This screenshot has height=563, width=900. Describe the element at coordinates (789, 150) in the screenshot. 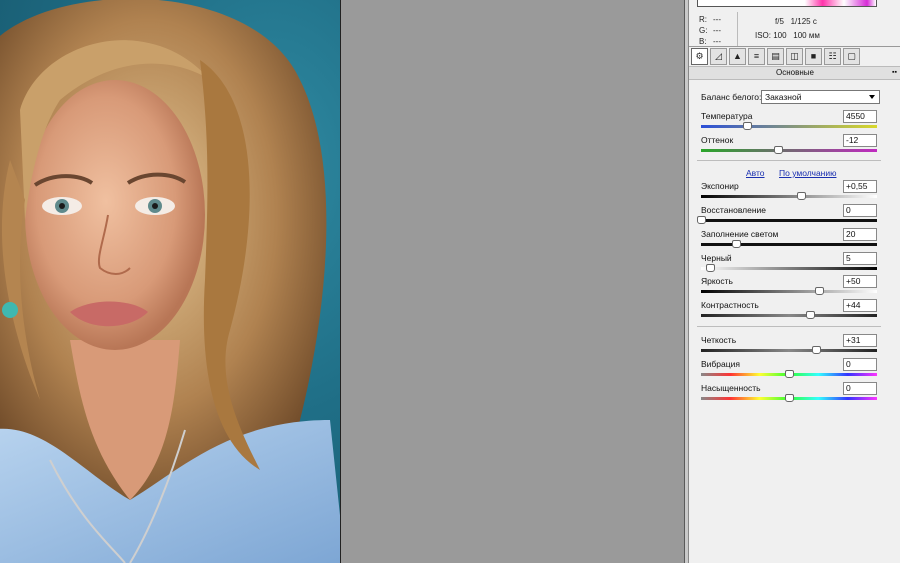

I see `tint-slider-track` at that location.